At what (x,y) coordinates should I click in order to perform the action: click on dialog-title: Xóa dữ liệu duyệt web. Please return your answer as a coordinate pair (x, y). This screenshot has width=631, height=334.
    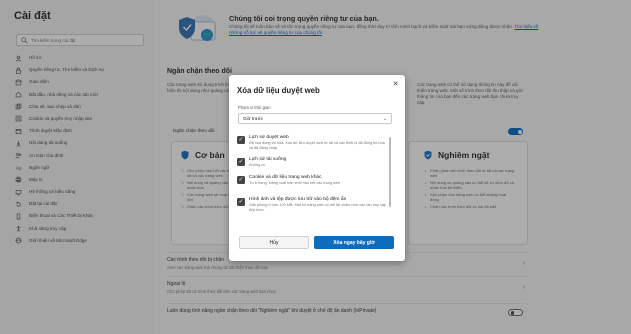
    Looking at the image, I should click on (278, 90).